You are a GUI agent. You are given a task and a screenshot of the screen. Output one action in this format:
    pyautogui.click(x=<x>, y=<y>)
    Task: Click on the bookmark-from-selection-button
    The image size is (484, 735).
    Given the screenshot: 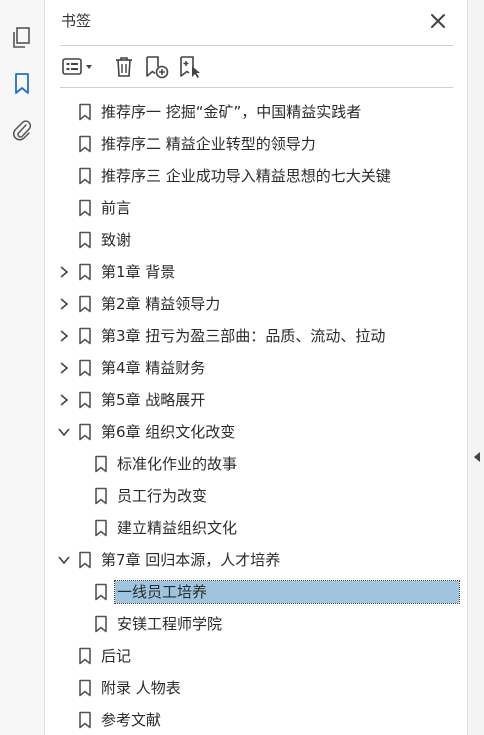 What is the action you would take?
    pyautogui.click(x=191, y=67)
    